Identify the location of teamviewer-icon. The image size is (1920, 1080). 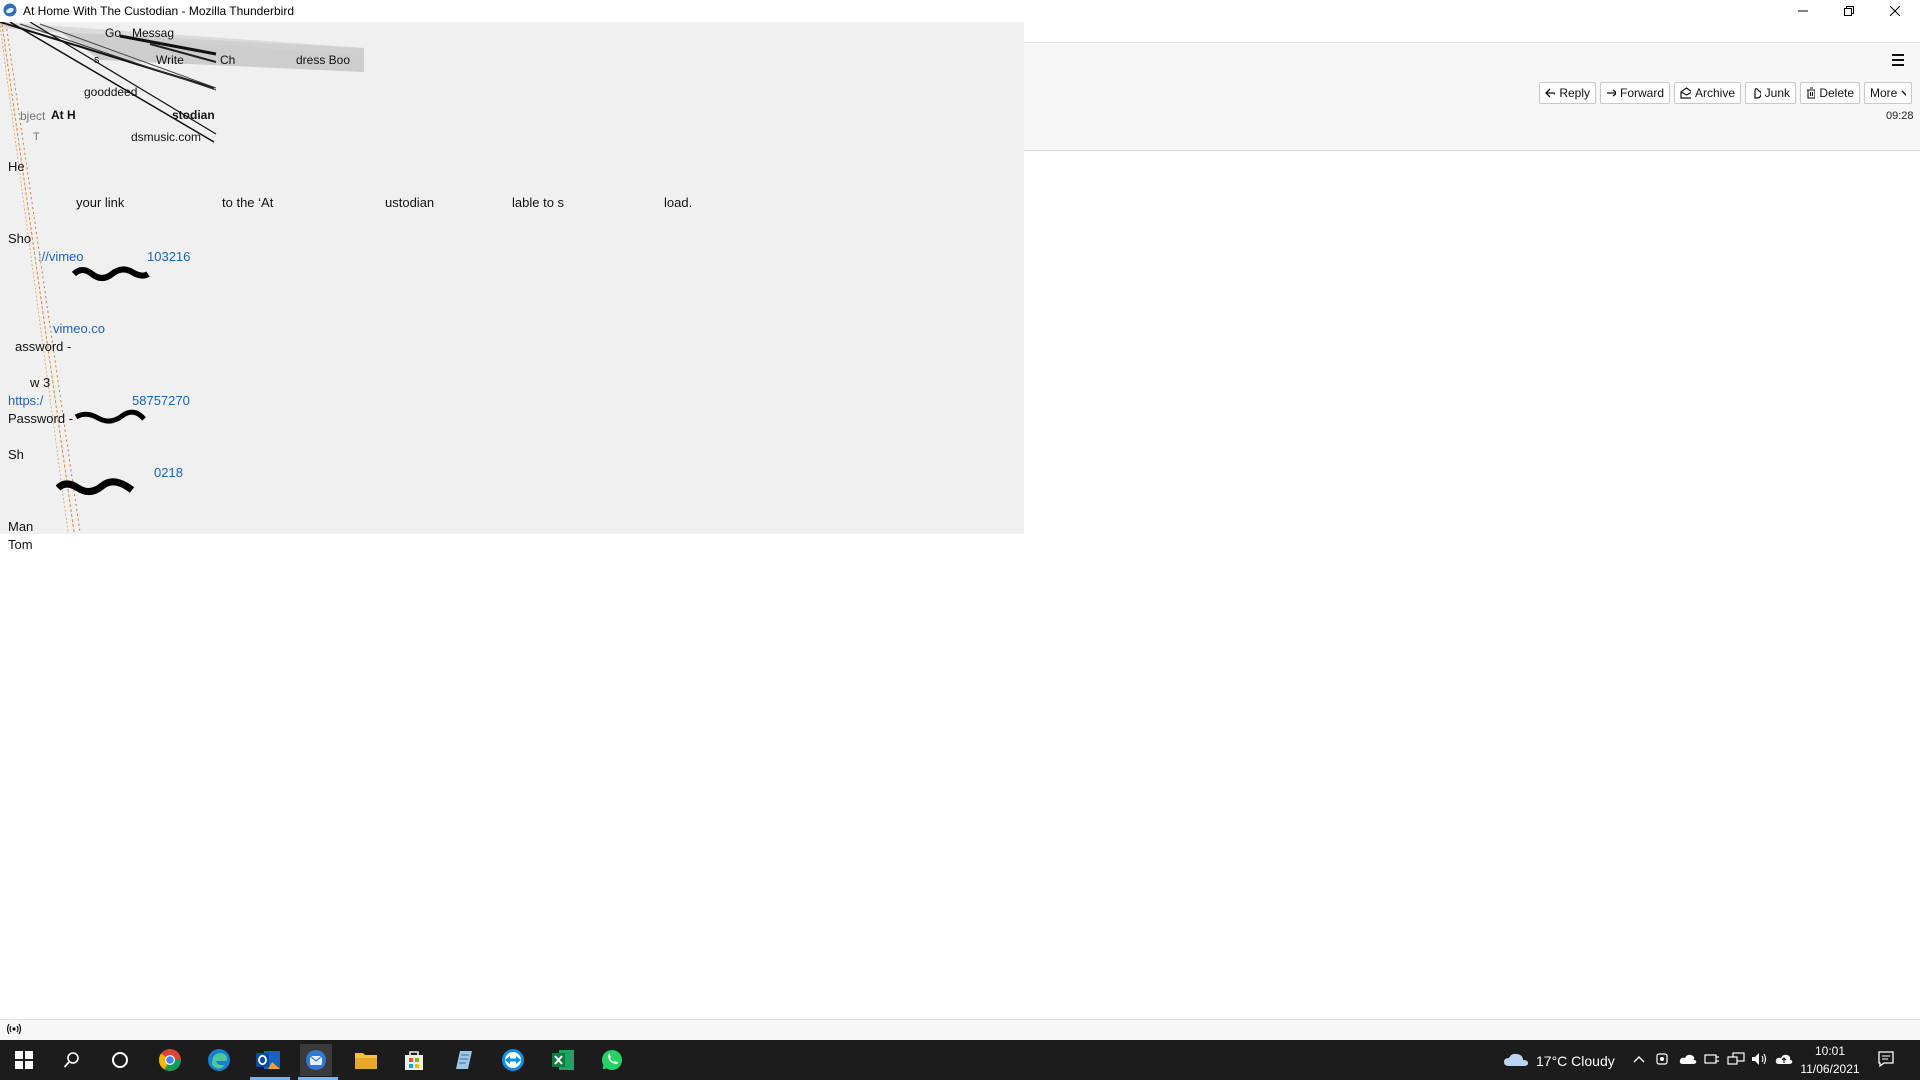
(513, 1060).